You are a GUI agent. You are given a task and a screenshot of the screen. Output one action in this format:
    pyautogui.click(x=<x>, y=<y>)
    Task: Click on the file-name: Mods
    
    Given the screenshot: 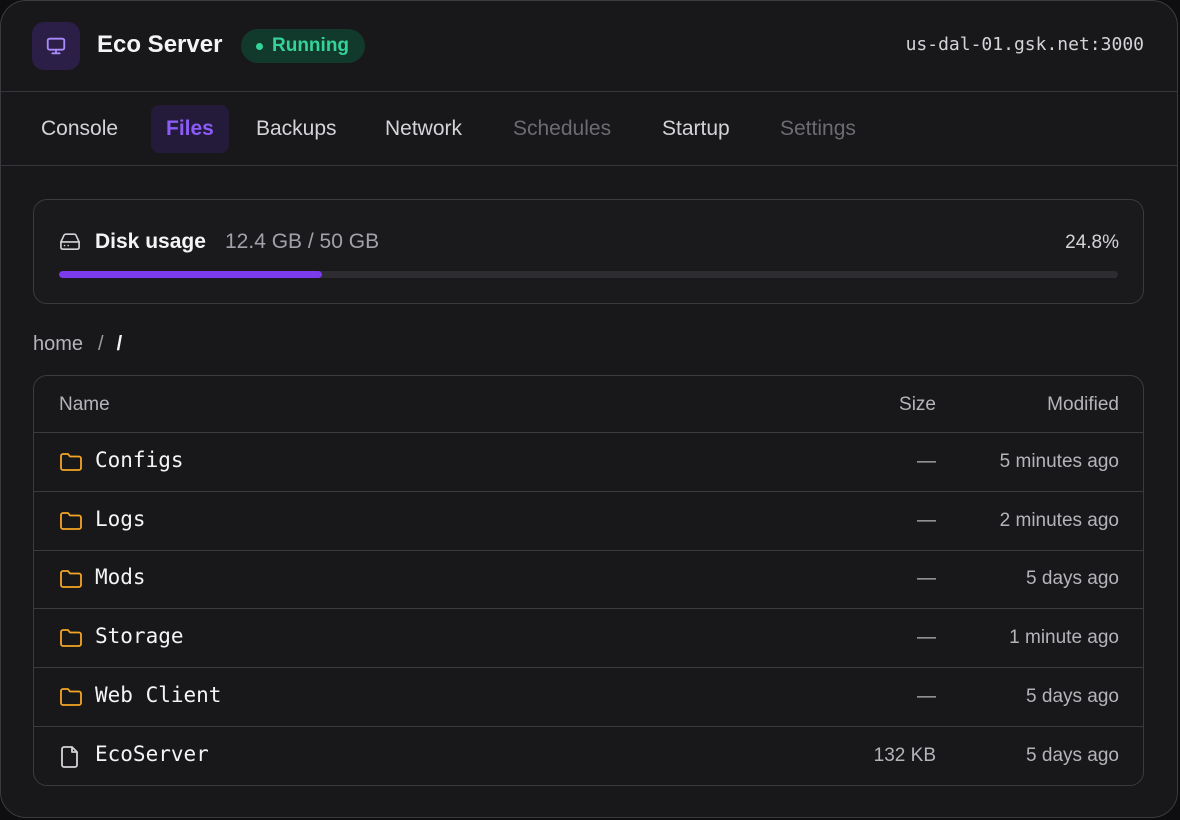 What is the action you would take?
    pyautogui.click(x=120, y=577)
    